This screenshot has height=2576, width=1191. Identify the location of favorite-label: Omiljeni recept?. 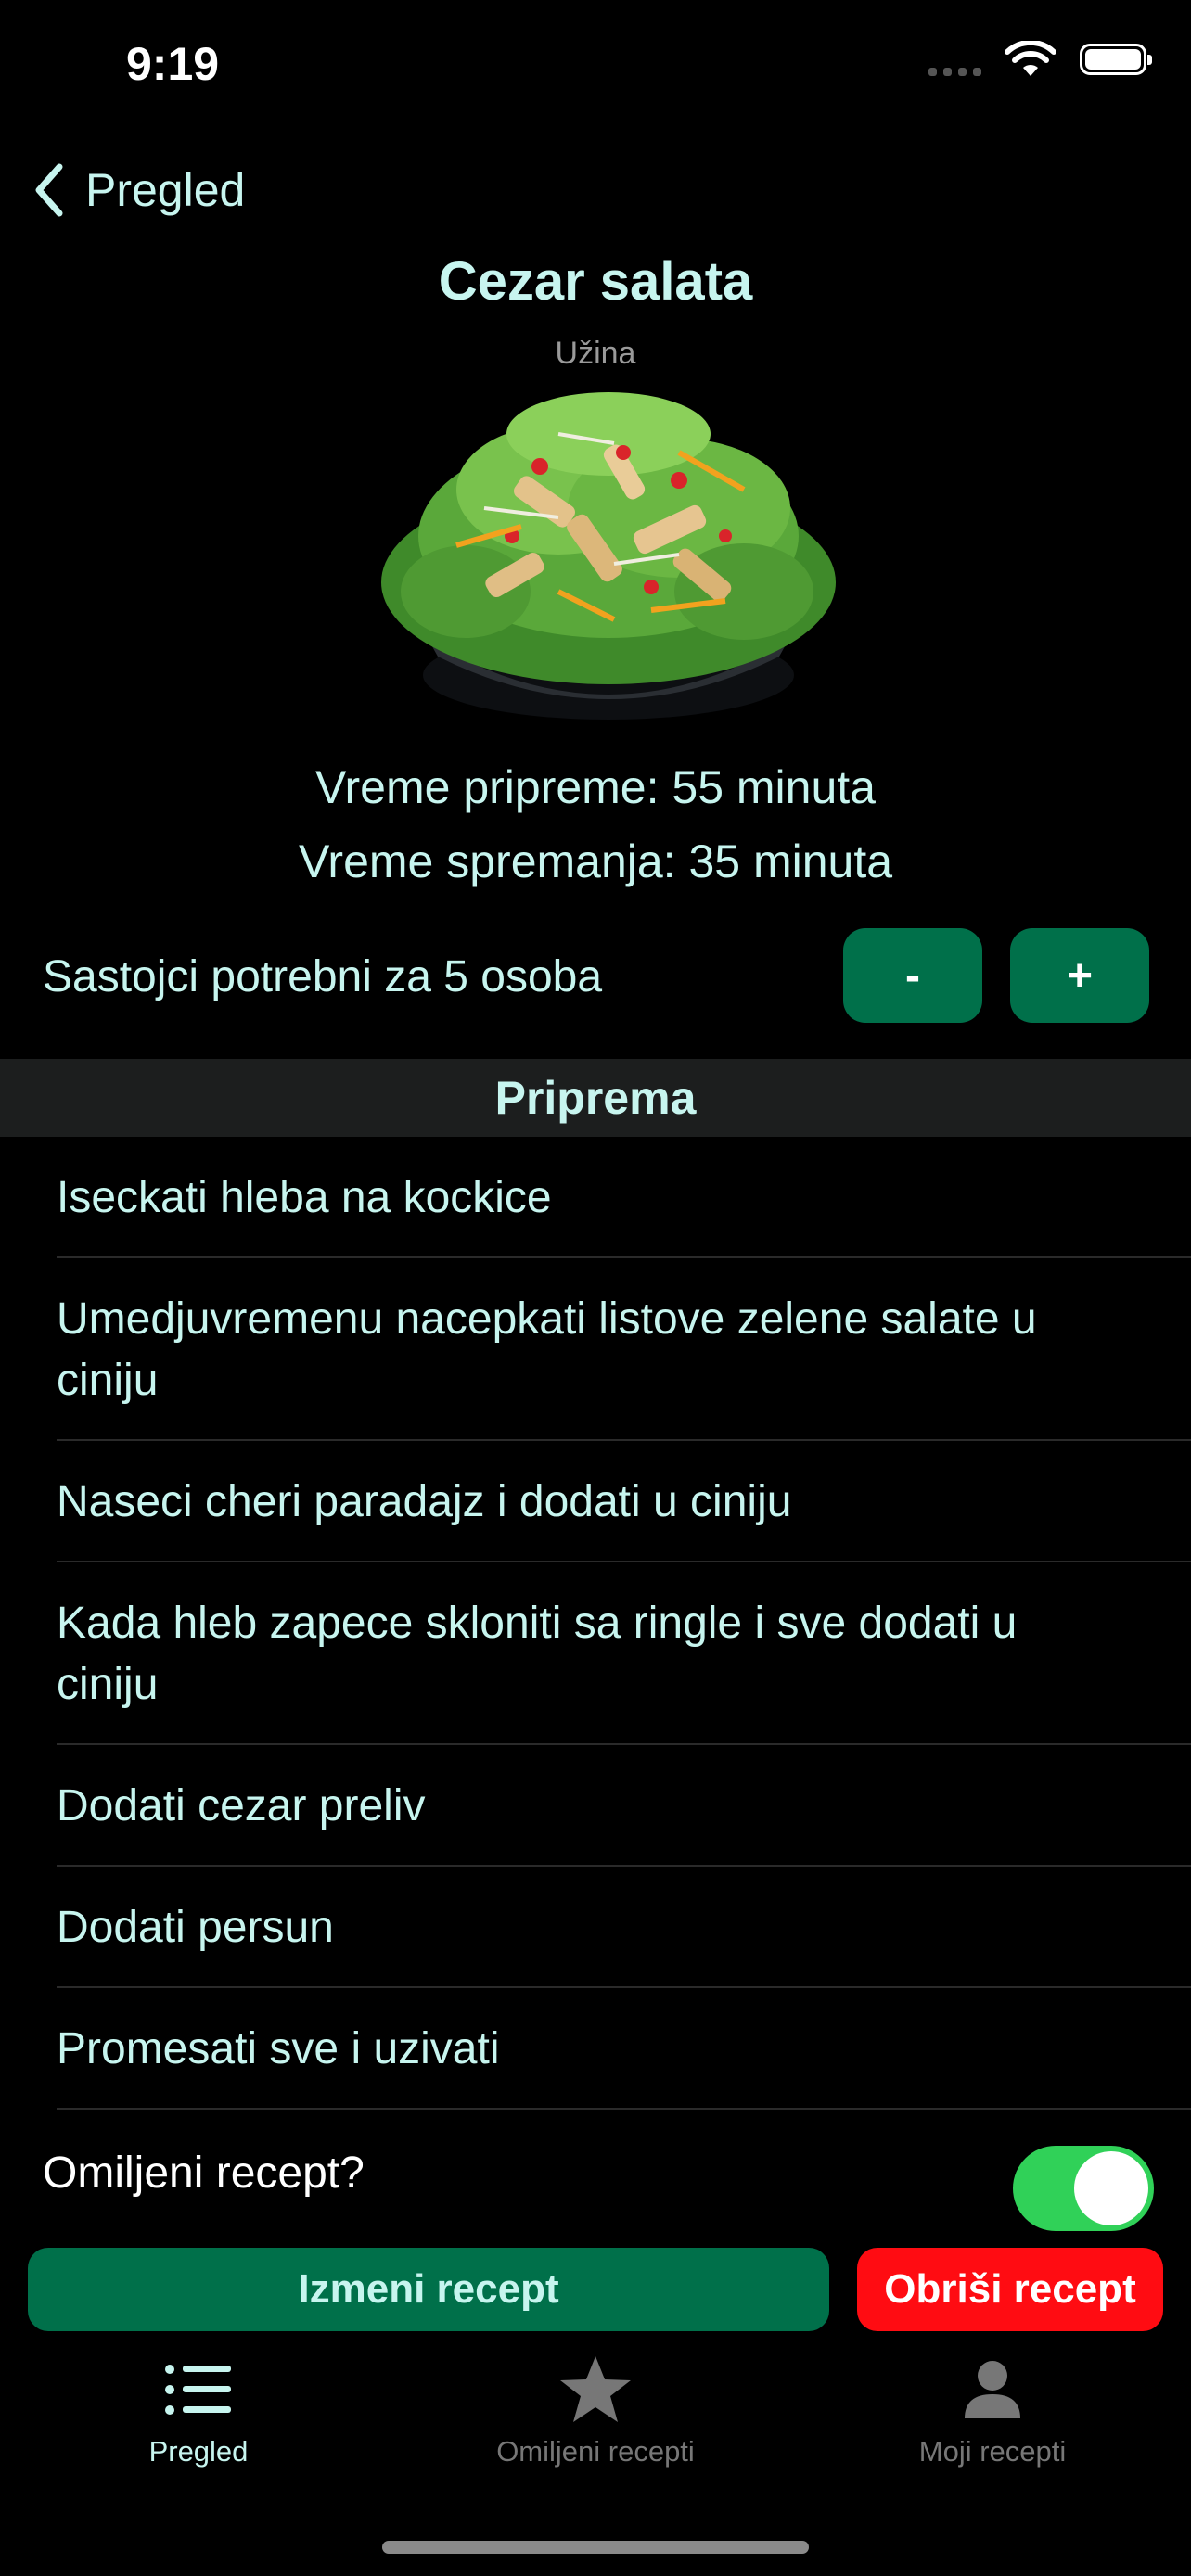
(204, 2173).